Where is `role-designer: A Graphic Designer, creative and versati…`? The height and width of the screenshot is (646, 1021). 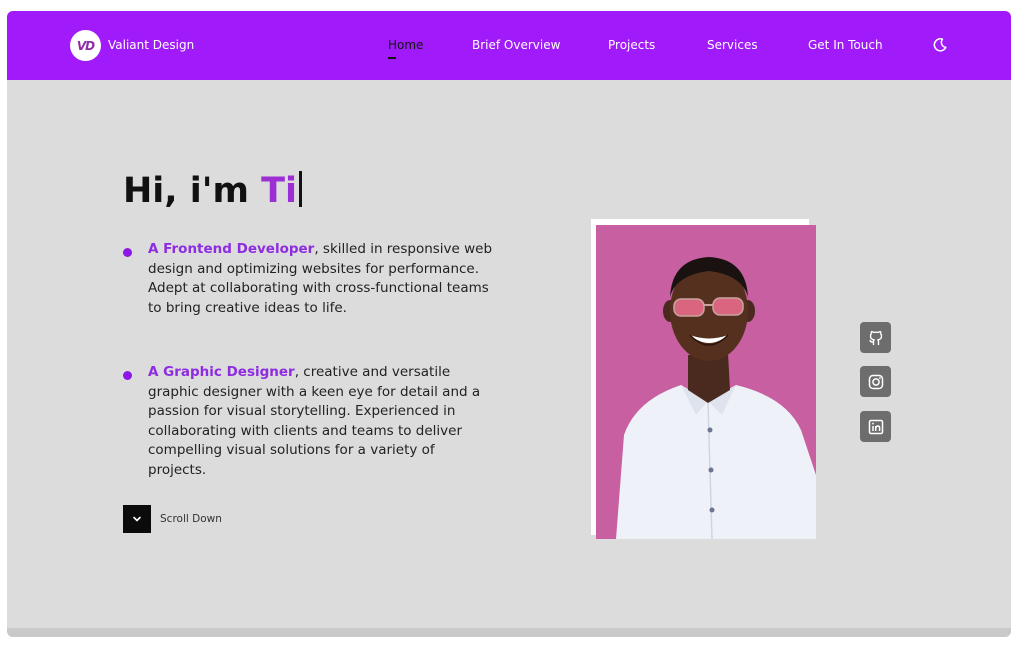 role-designer: A Graphic Designer, creative and versati… is located at coordinates (320, 422).